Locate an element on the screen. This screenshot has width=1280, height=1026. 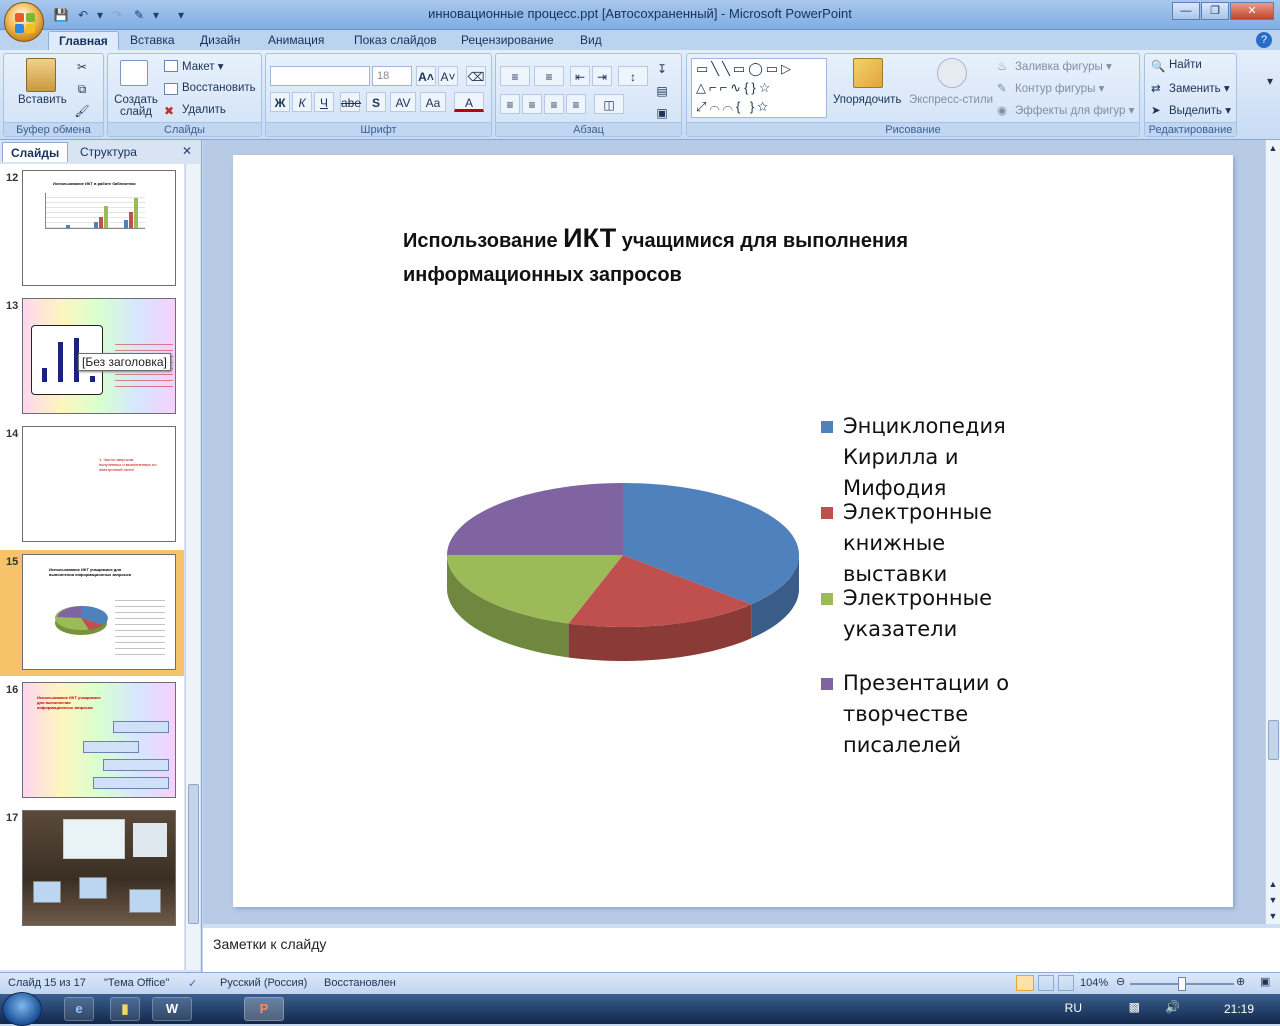
align-center-icon: ≡ is located at coordinates (532, 104).